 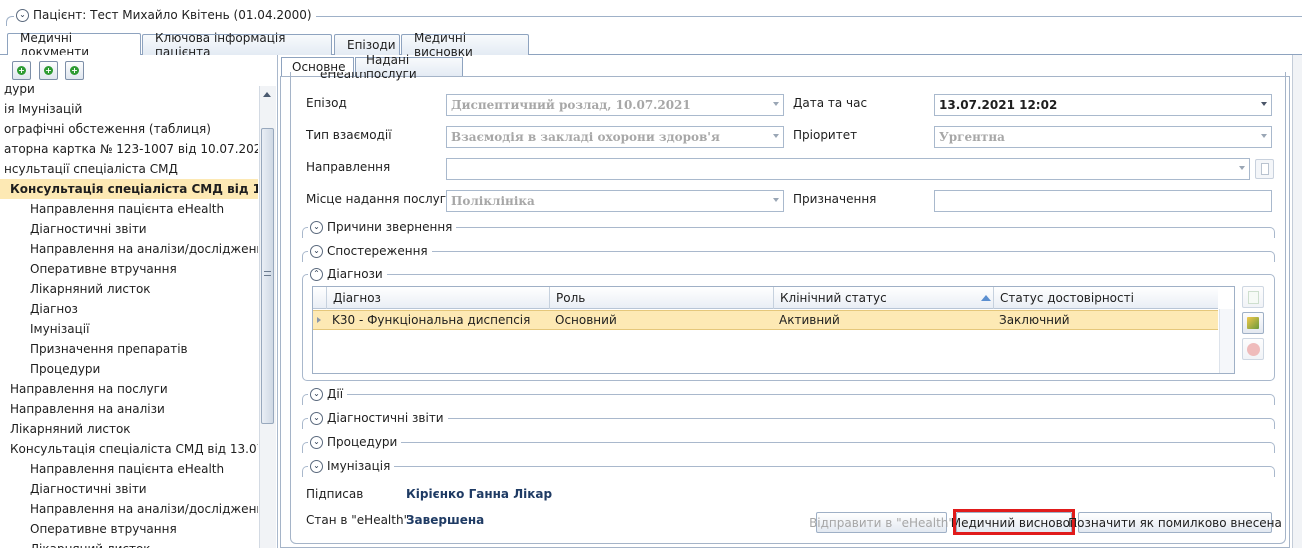 I want to click on tree-item: Діагноз, so click(x=54, y=309).